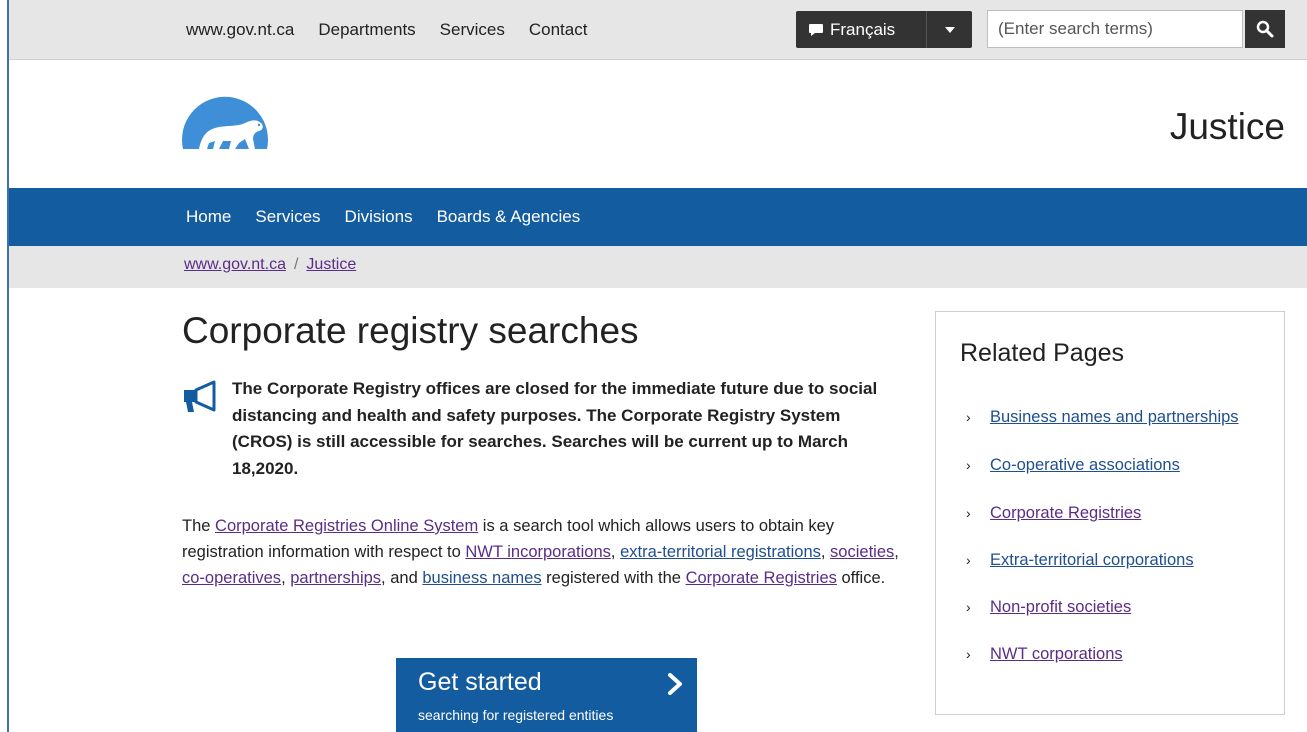 Image resolution: width=1307 pixels, height=732 pixels. Describe the element at coordinates (231, 578) in the screenshot. I see `link-co-operatives: co-operatives` at that location.